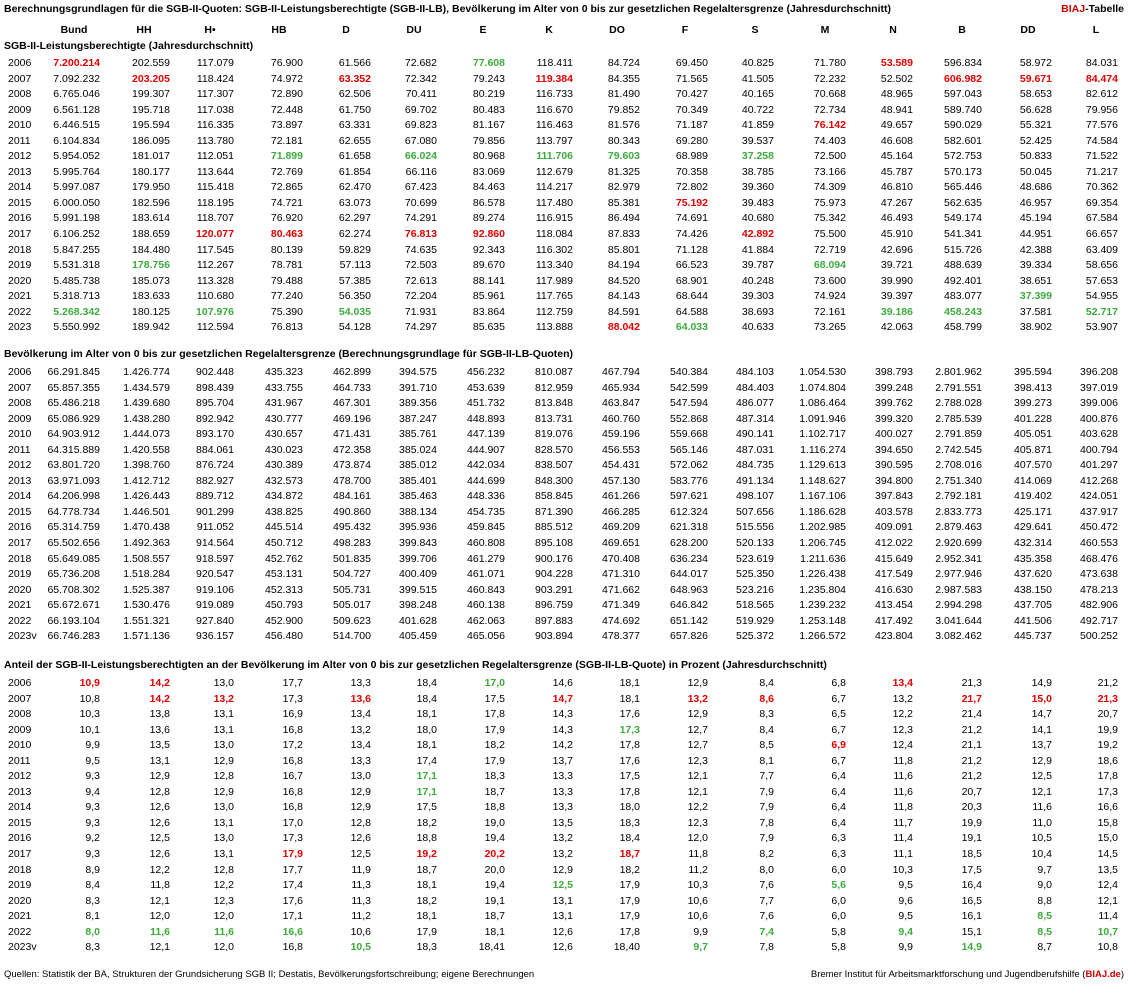  Describe the element at coordinates (623, 296) in the screenshot. I see `table-cell: 84.143` at that location.